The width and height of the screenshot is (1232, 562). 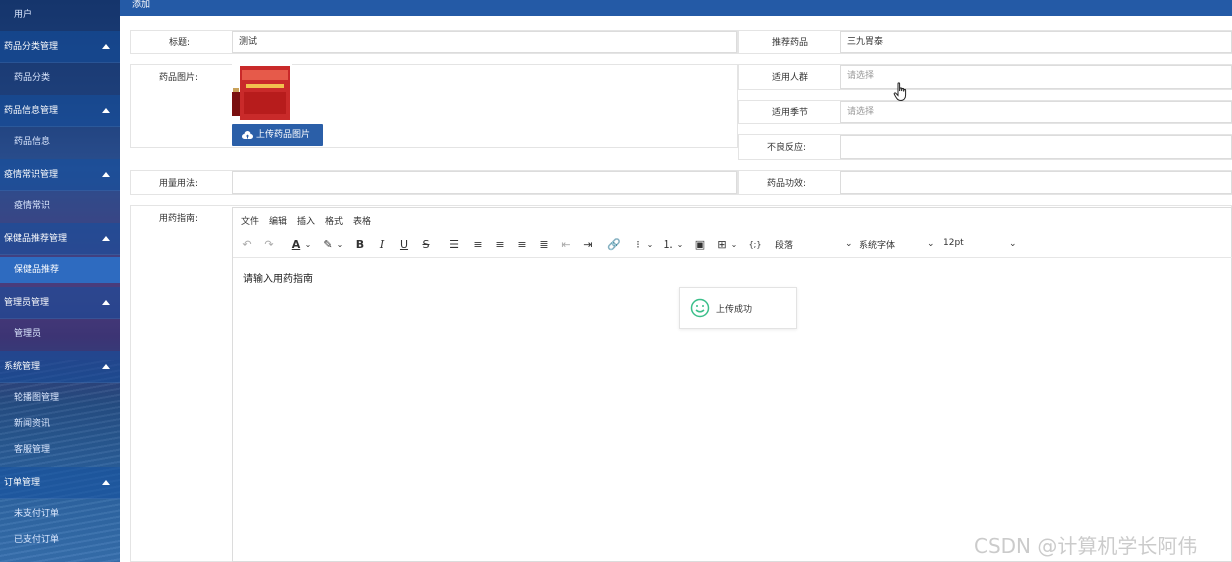 What do you see at coordinates (262, 93) in the screenshot?
I see `medicine-image` at bounding box center [262, 93].